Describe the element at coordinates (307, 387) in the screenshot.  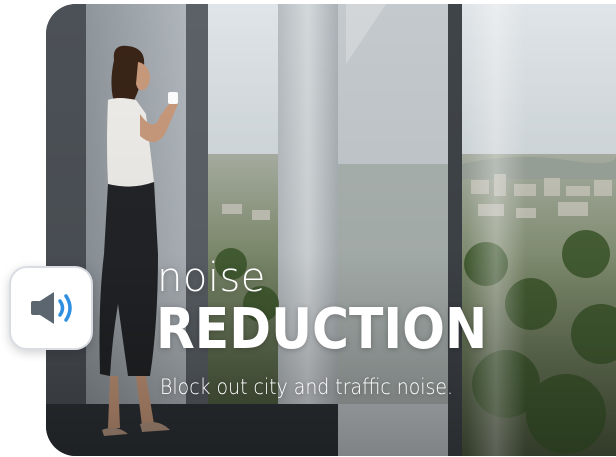
I see `tagline: Block out city and traffic noise.` at that location.